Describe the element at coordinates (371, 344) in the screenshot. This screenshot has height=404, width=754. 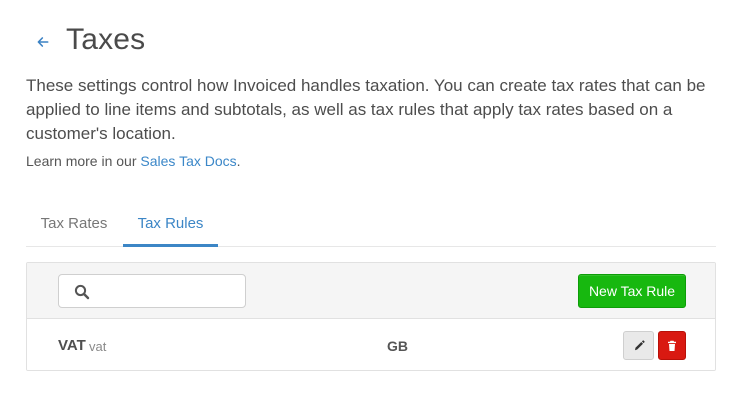
I see `table-row: VAT vat GB` at that location.